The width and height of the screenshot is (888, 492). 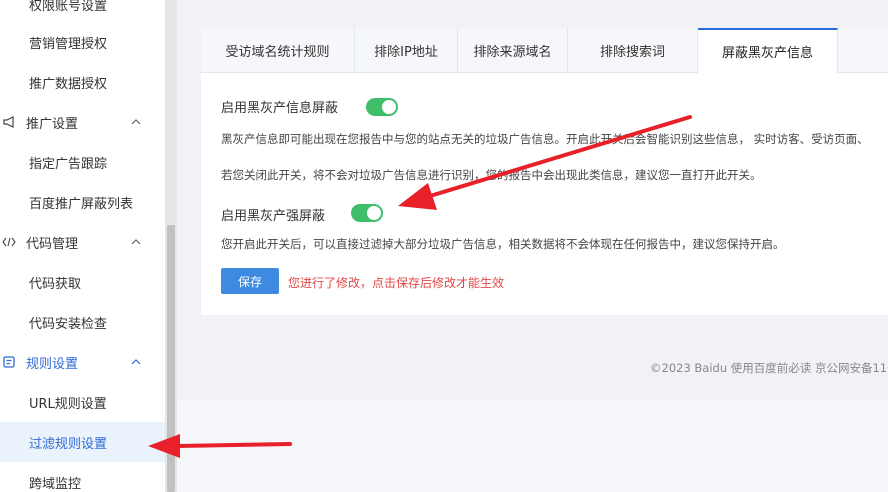 I want to click on sidebar-item-label: 百度推广屏蔽列表, so click(x=81, y=204).